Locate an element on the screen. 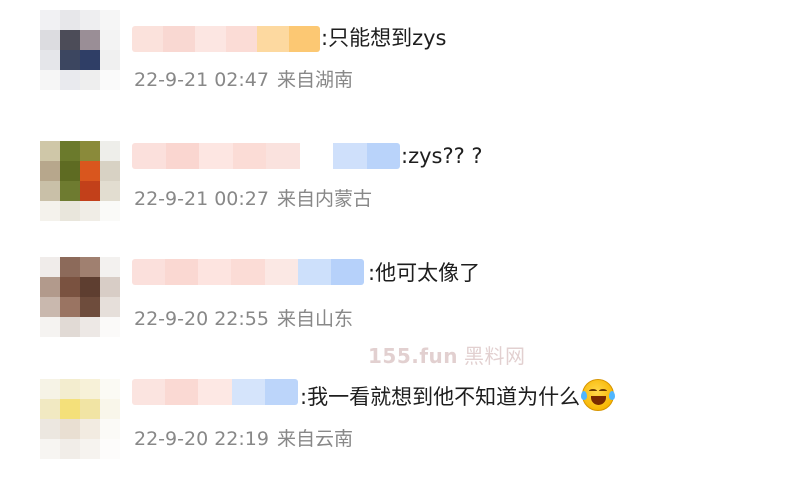  comment-meta: 22-9-21 00:27 来自内蒙古 is located at coordinates (253, 199).